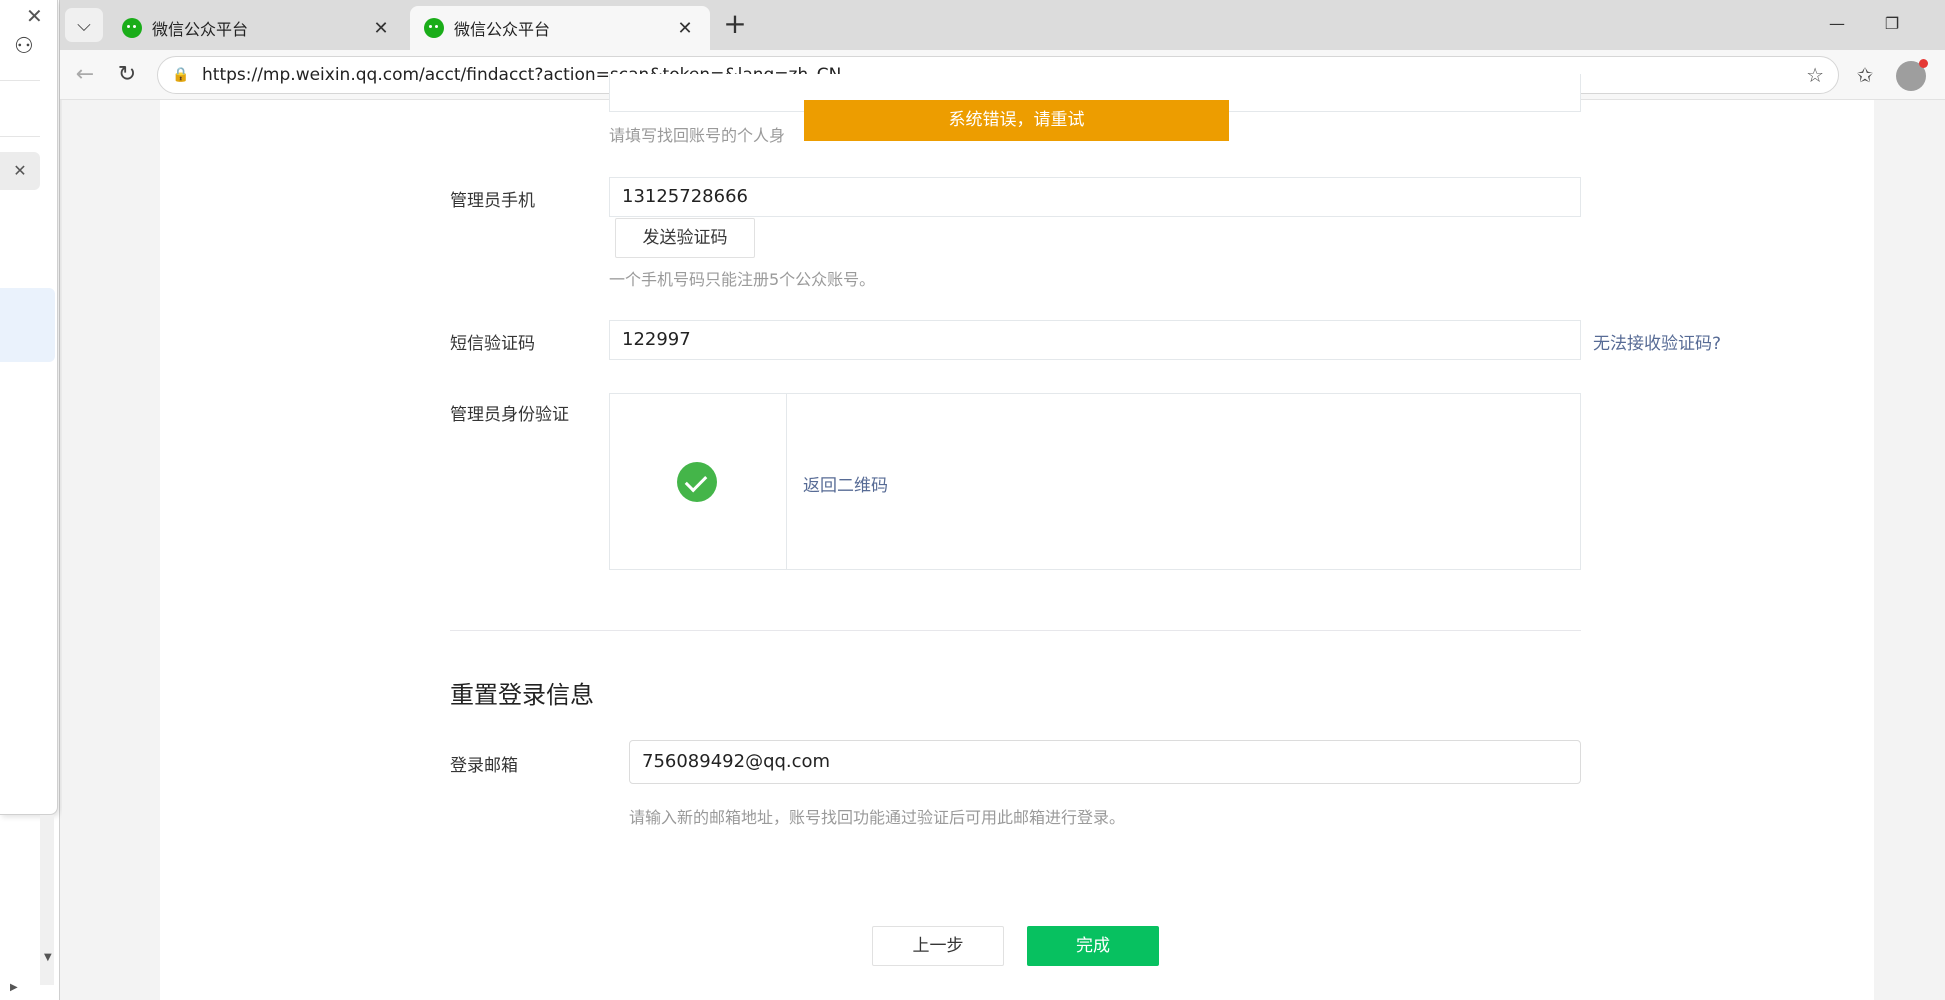 Image resolution: width=1945 pixels, height=1000 pixels. I want to click on star-icon: ☆, so click(1815, 75).